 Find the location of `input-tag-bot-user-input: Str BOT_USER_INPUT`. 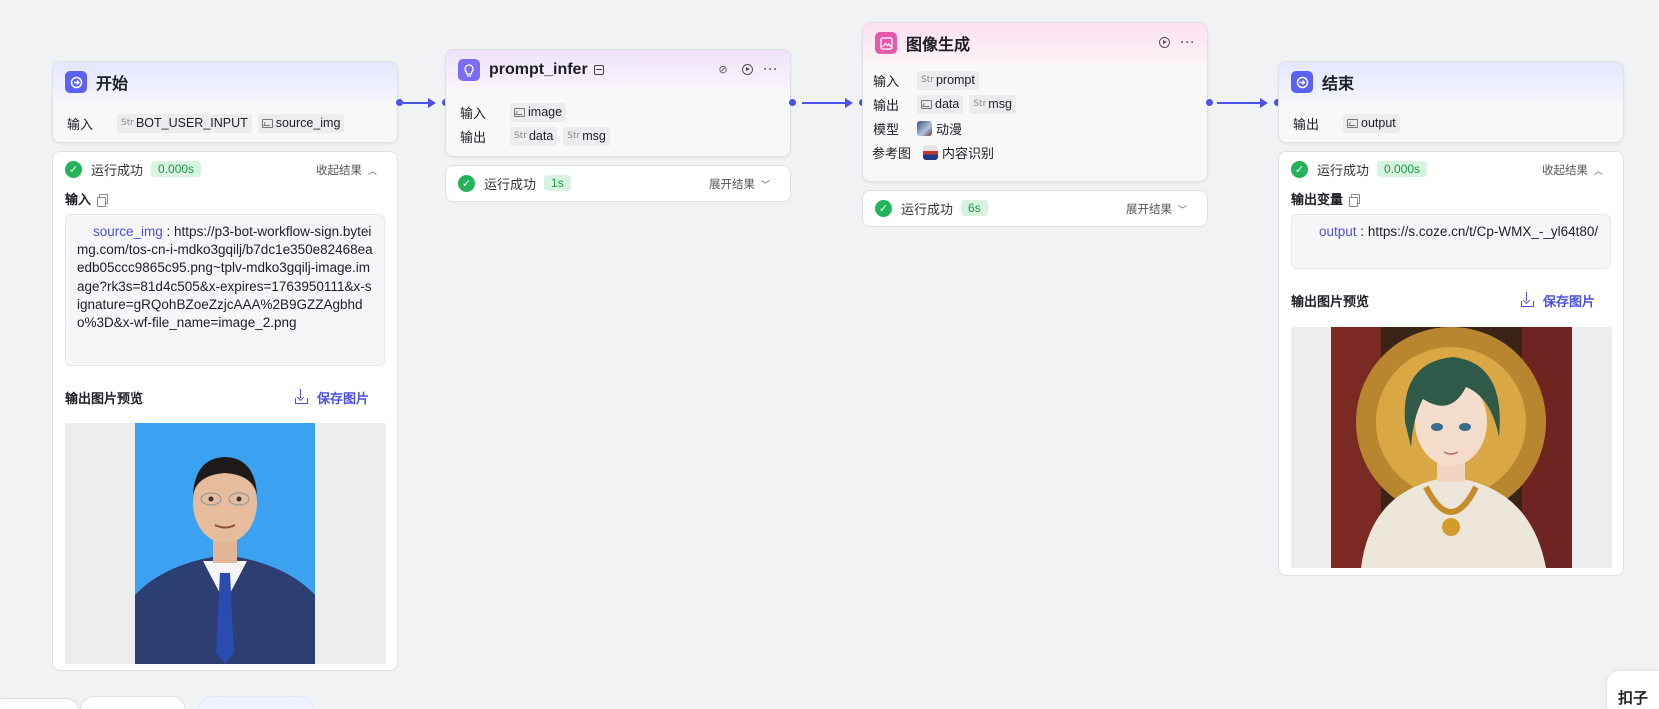

input-tag-bot-user-input: Str BOT_USER_INPUT is located at coordinates (184, 123).